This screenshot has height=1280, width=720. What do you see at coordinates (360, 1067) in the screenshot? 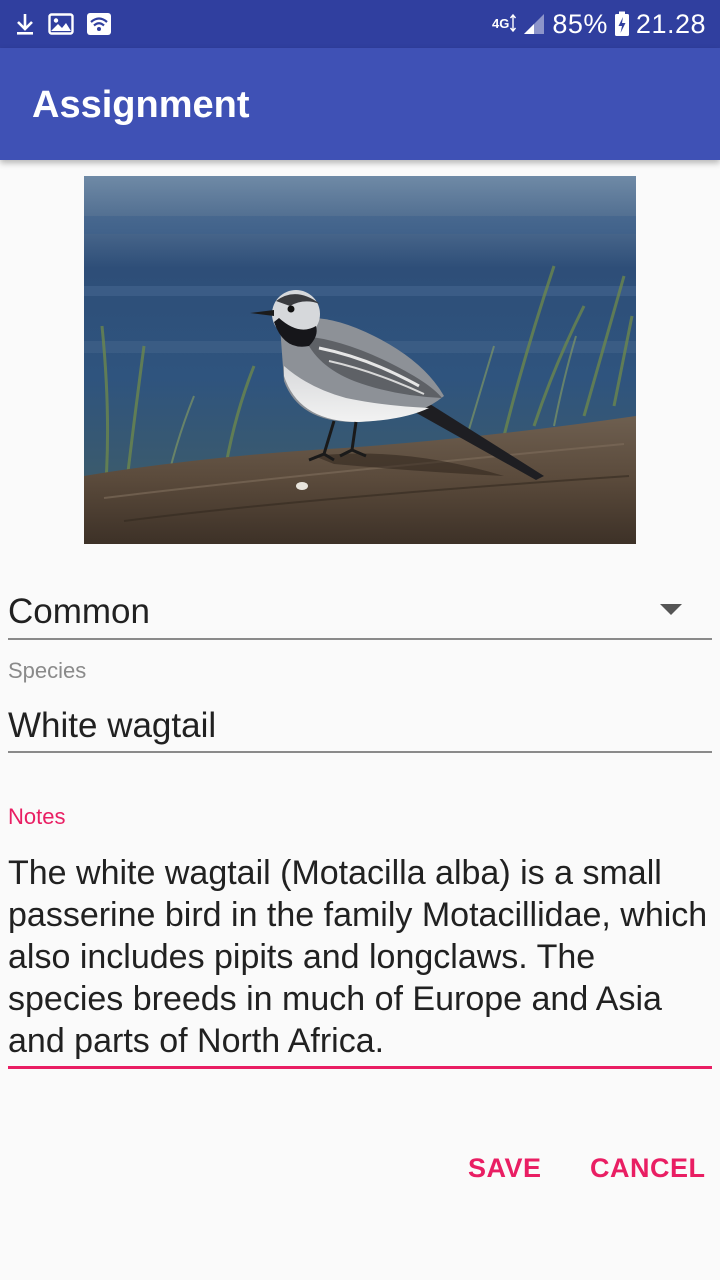
I see `notes-input-underline` at bounding box center [360, 1067].